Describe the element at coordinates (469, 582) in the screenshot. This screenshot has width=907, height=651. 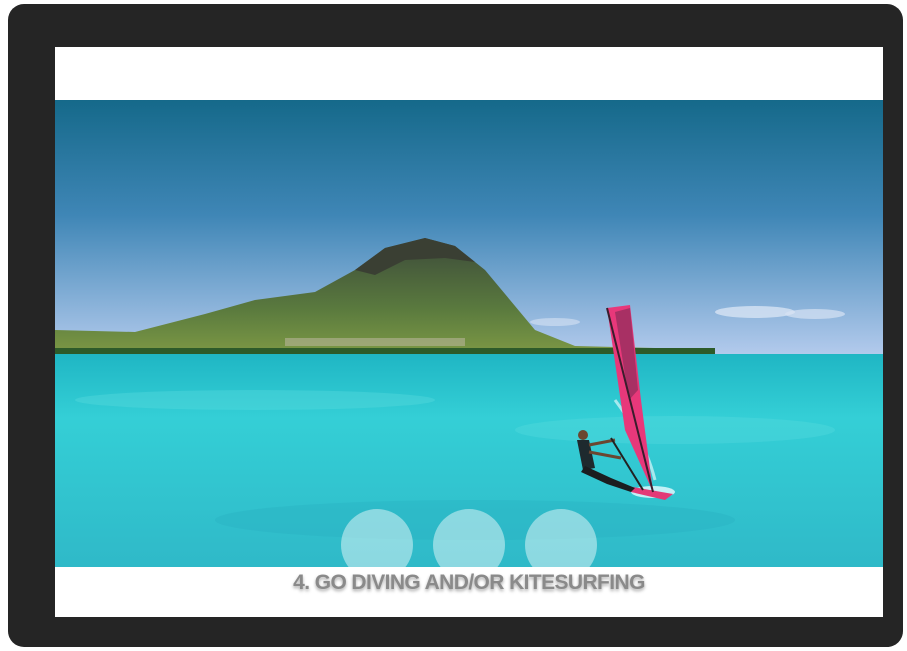
I see `slide-caption: 4. GO DIVING AND/OR KITESURFING` at that location.